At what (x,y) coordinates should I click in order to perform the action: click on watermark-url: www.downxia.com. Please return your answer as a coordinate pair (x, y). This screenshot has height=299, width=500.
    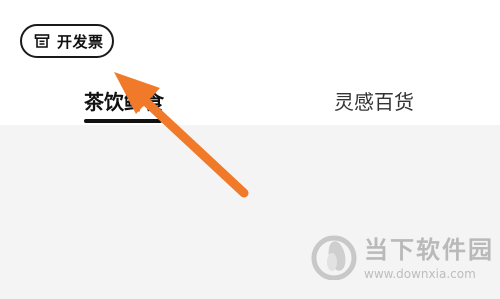
    Looking at the image, I should click on (420, 274).